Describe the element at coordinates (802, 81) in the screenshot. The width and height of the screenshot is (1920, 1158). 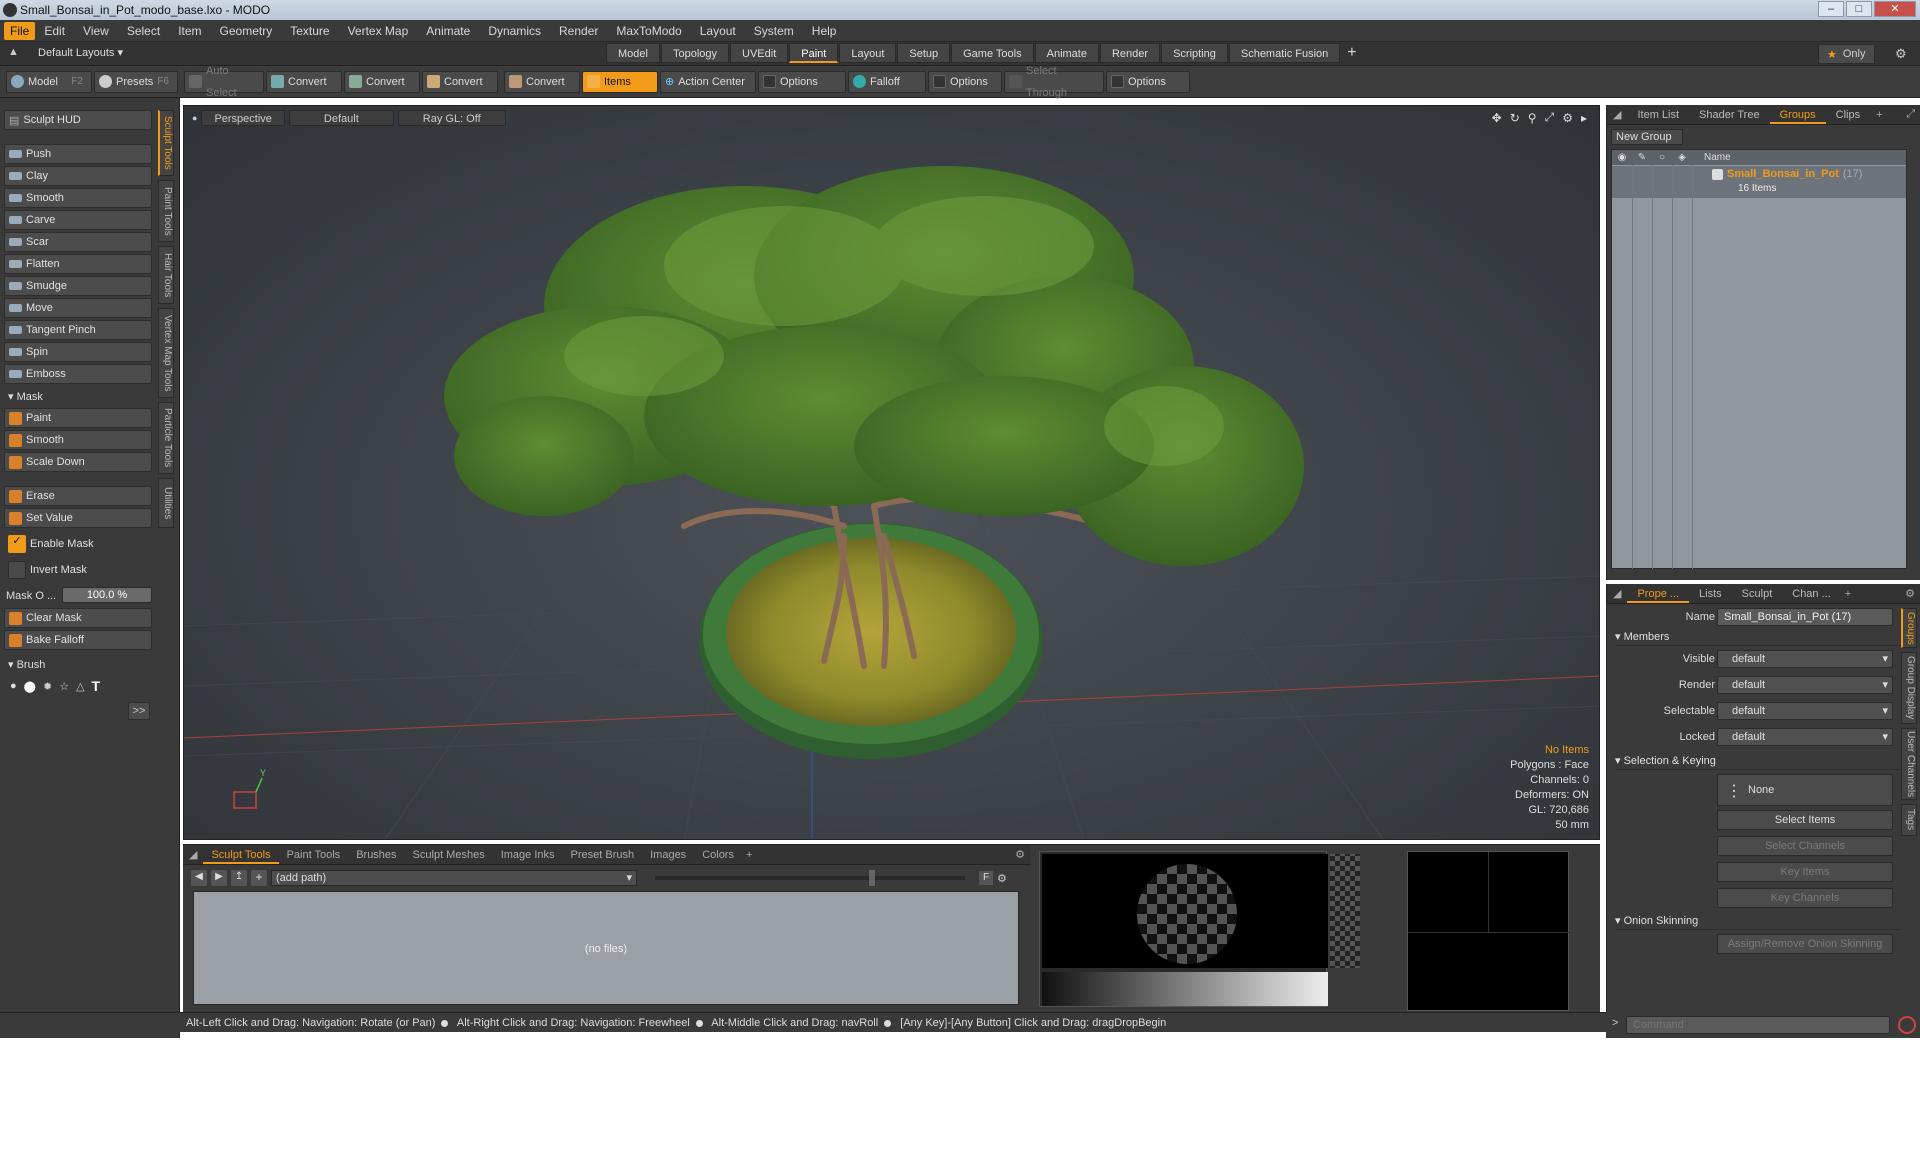
I see `action-center-options-button: Options` at that location.